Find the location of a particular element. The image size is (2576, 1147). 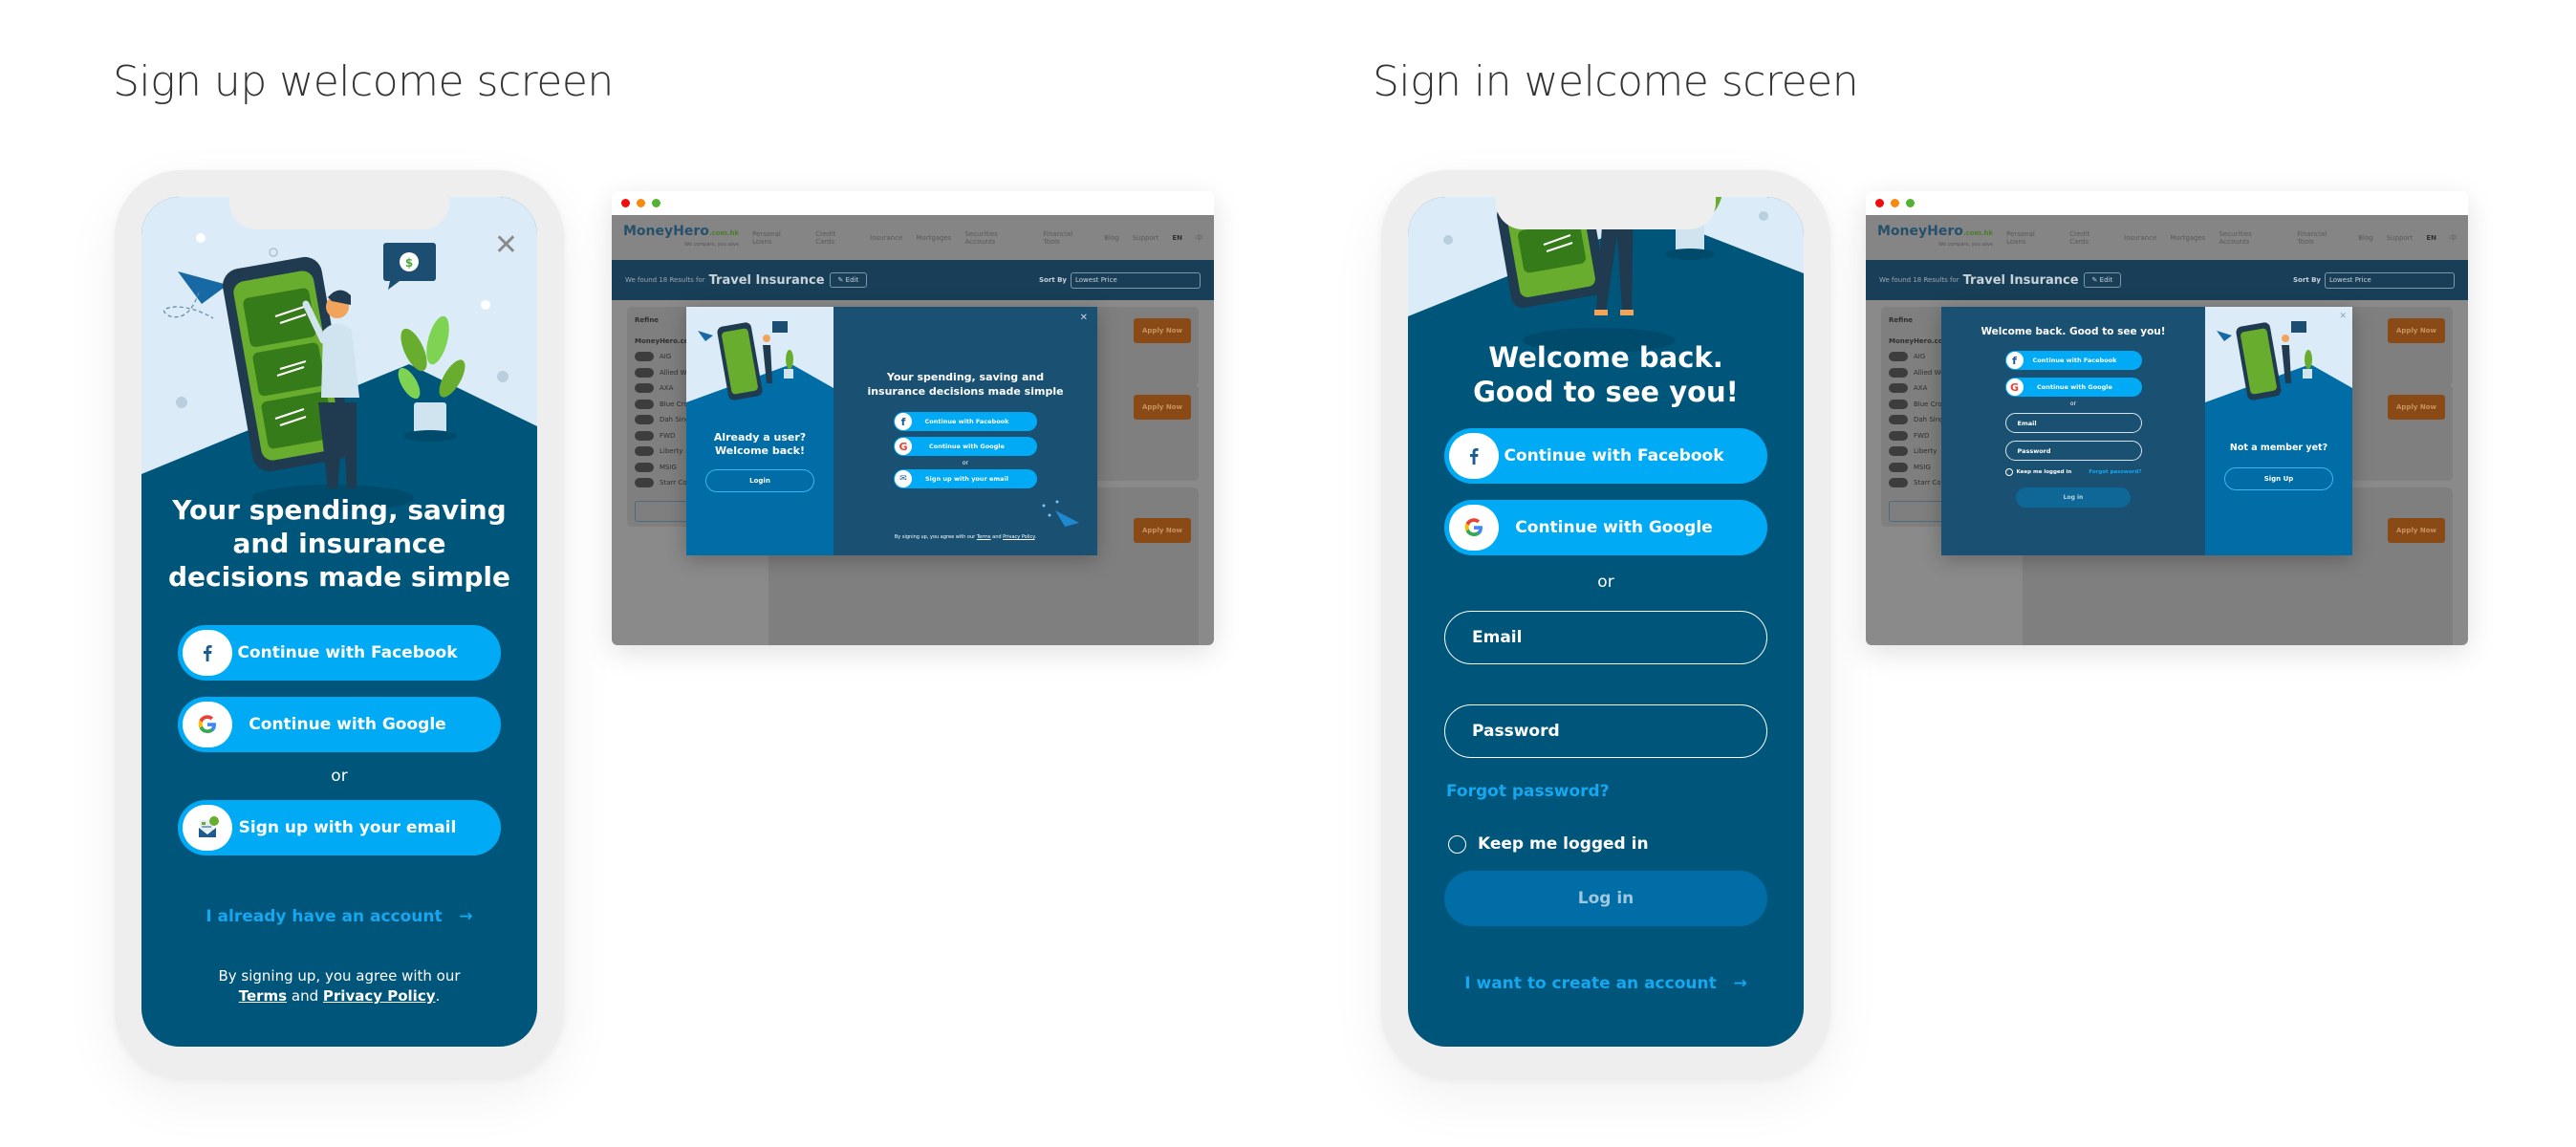

google-icon: G is located at coordinates (2015, 387).